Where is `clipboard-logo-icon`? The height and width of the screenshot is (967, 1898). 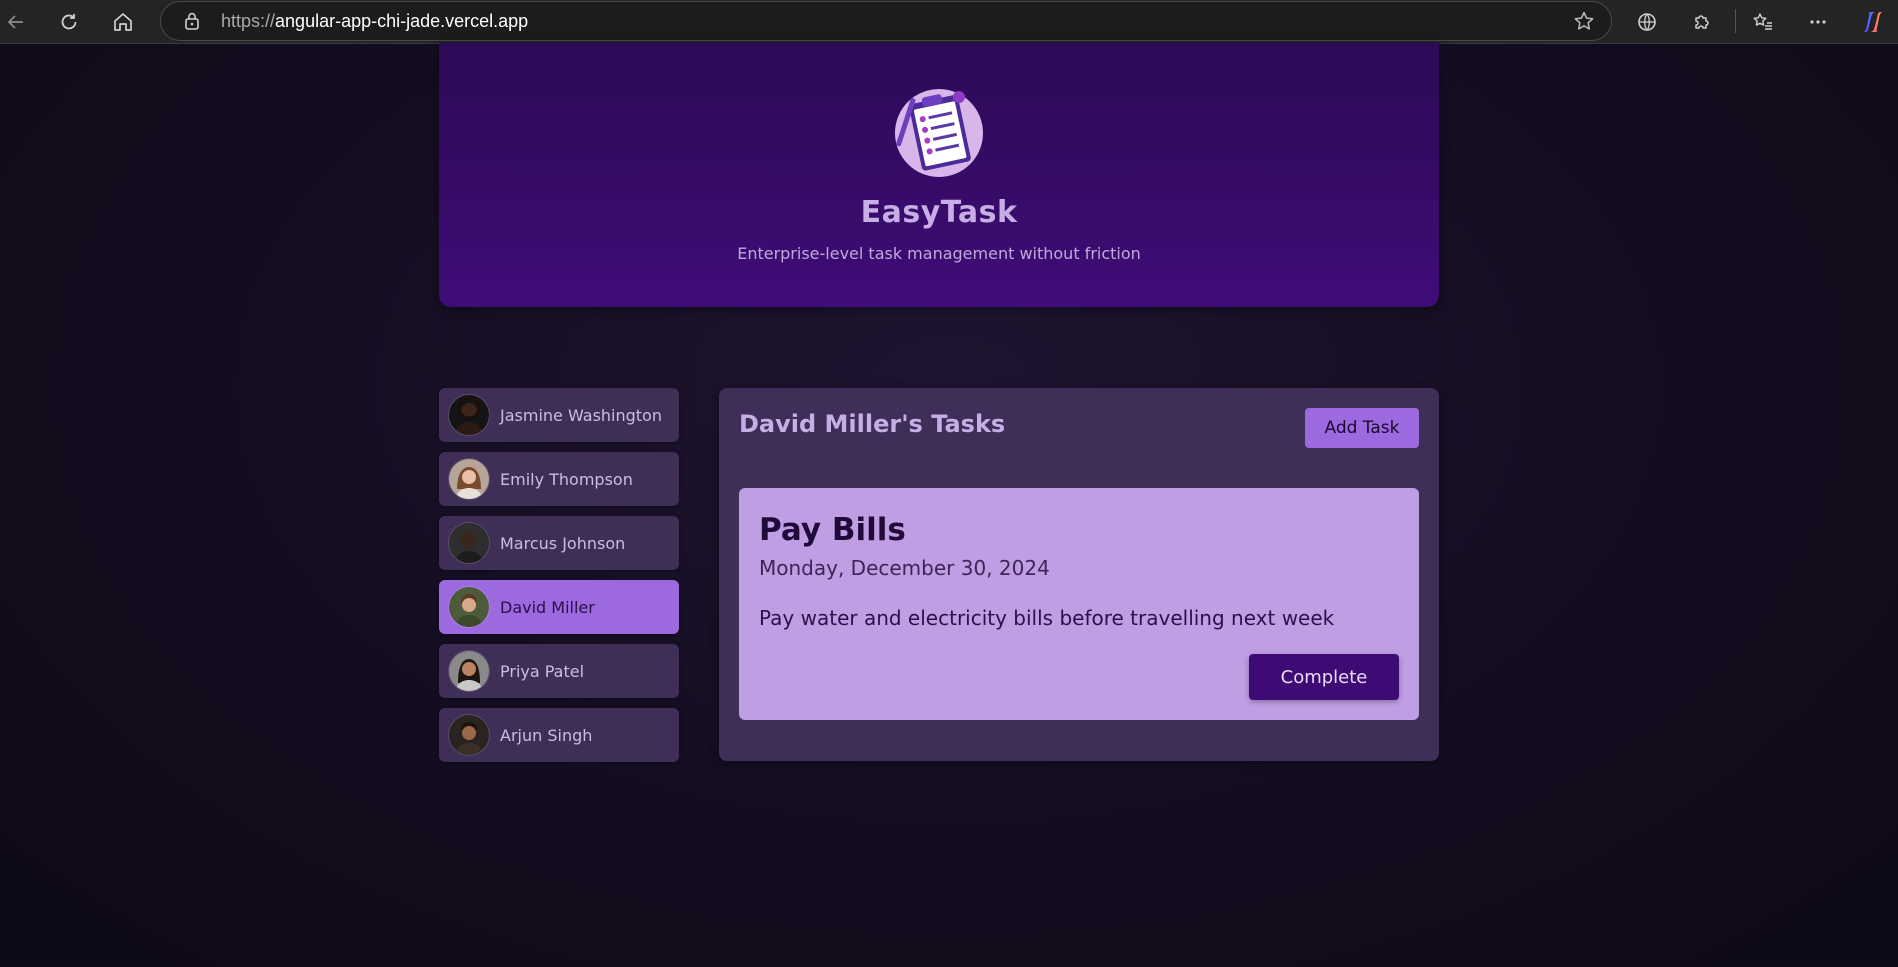
clipboard-logo-icon is located at coordinates (939, 131).